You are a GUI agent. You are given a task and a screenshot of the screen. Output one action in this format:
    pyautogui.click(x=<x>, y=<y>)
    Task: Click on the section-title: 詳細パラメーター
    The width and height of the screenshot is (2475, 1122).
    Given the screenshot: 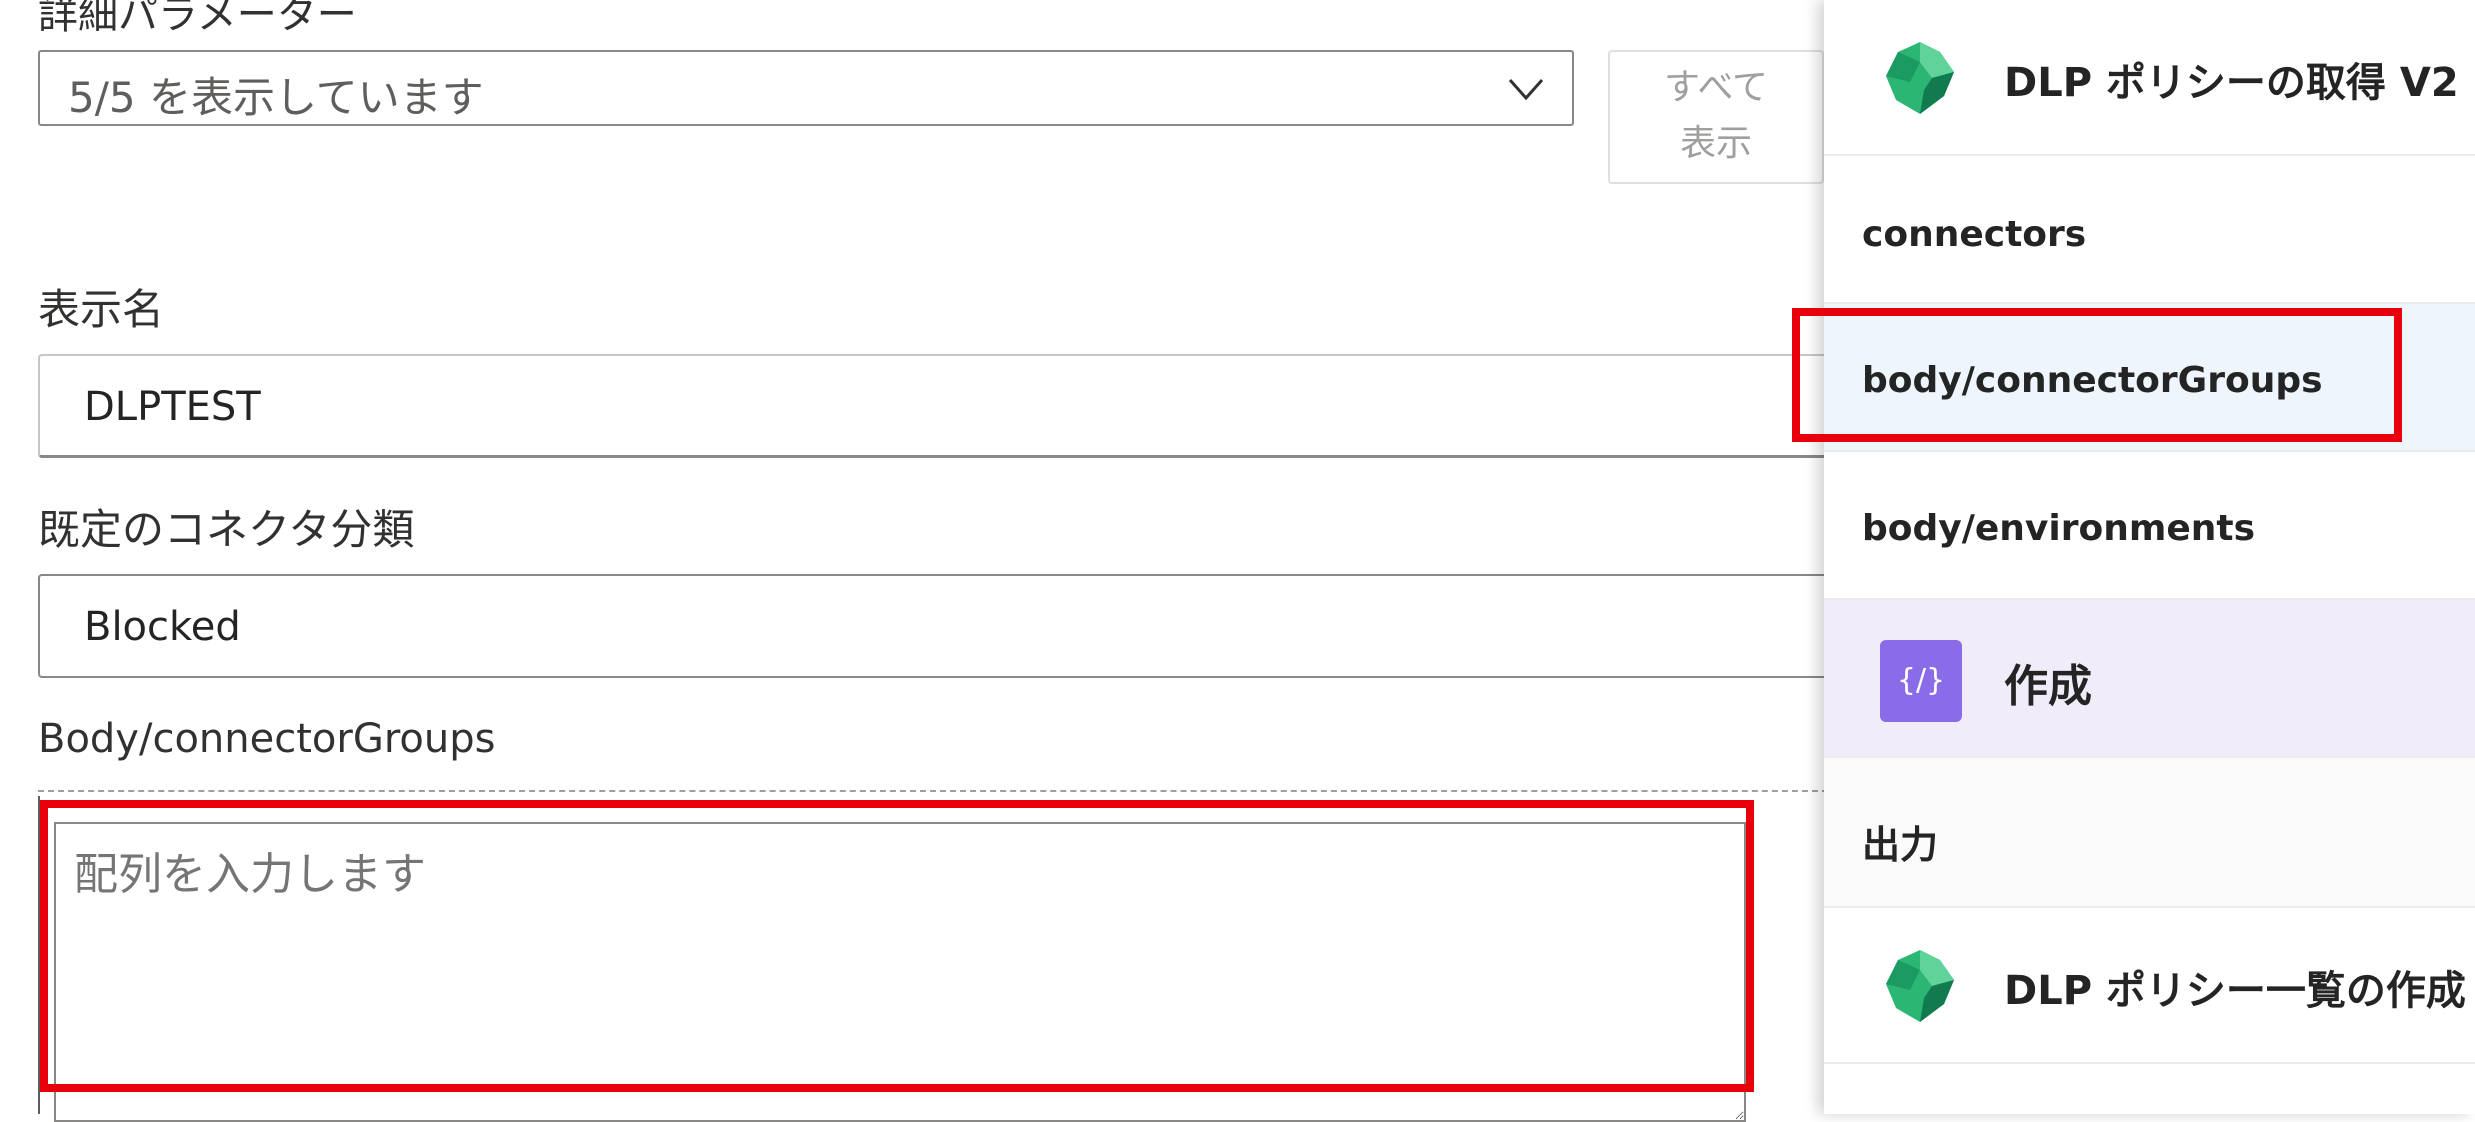 What is the action you would take?
    pyautogui.click(x=197, y=19)
    